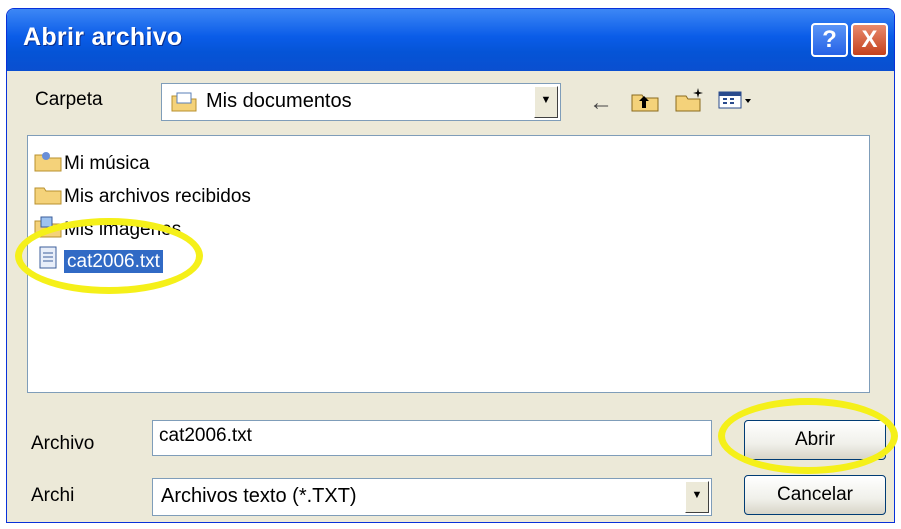 This screenshot has height=529, width=901. Describe the element at coordinates (48, 257) in the screenshot. I see `text-file-icon` at that location.